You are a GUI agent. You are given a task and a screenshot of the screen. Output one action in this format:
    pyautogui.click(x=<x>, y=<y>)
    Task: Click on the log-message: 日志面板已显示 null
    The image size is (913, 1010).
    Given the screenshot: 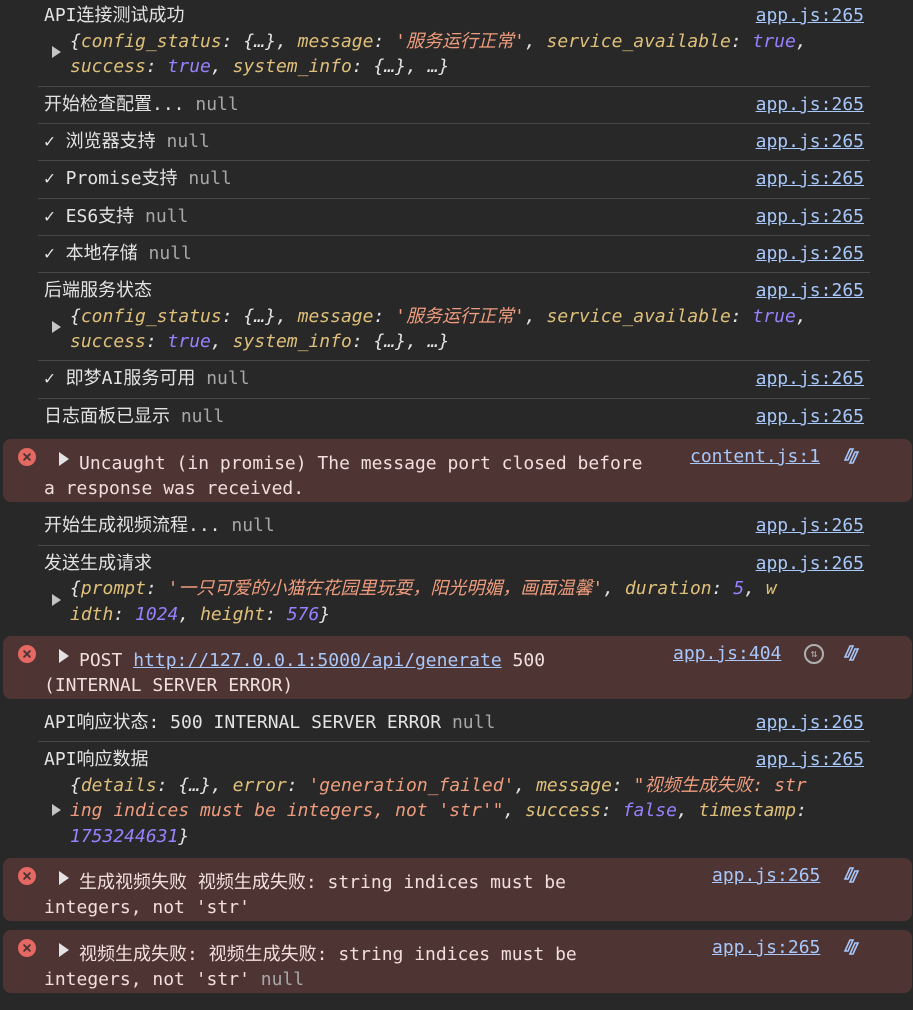 What is the action you would take?
    pyautogui.click(x=134, y=416)
    